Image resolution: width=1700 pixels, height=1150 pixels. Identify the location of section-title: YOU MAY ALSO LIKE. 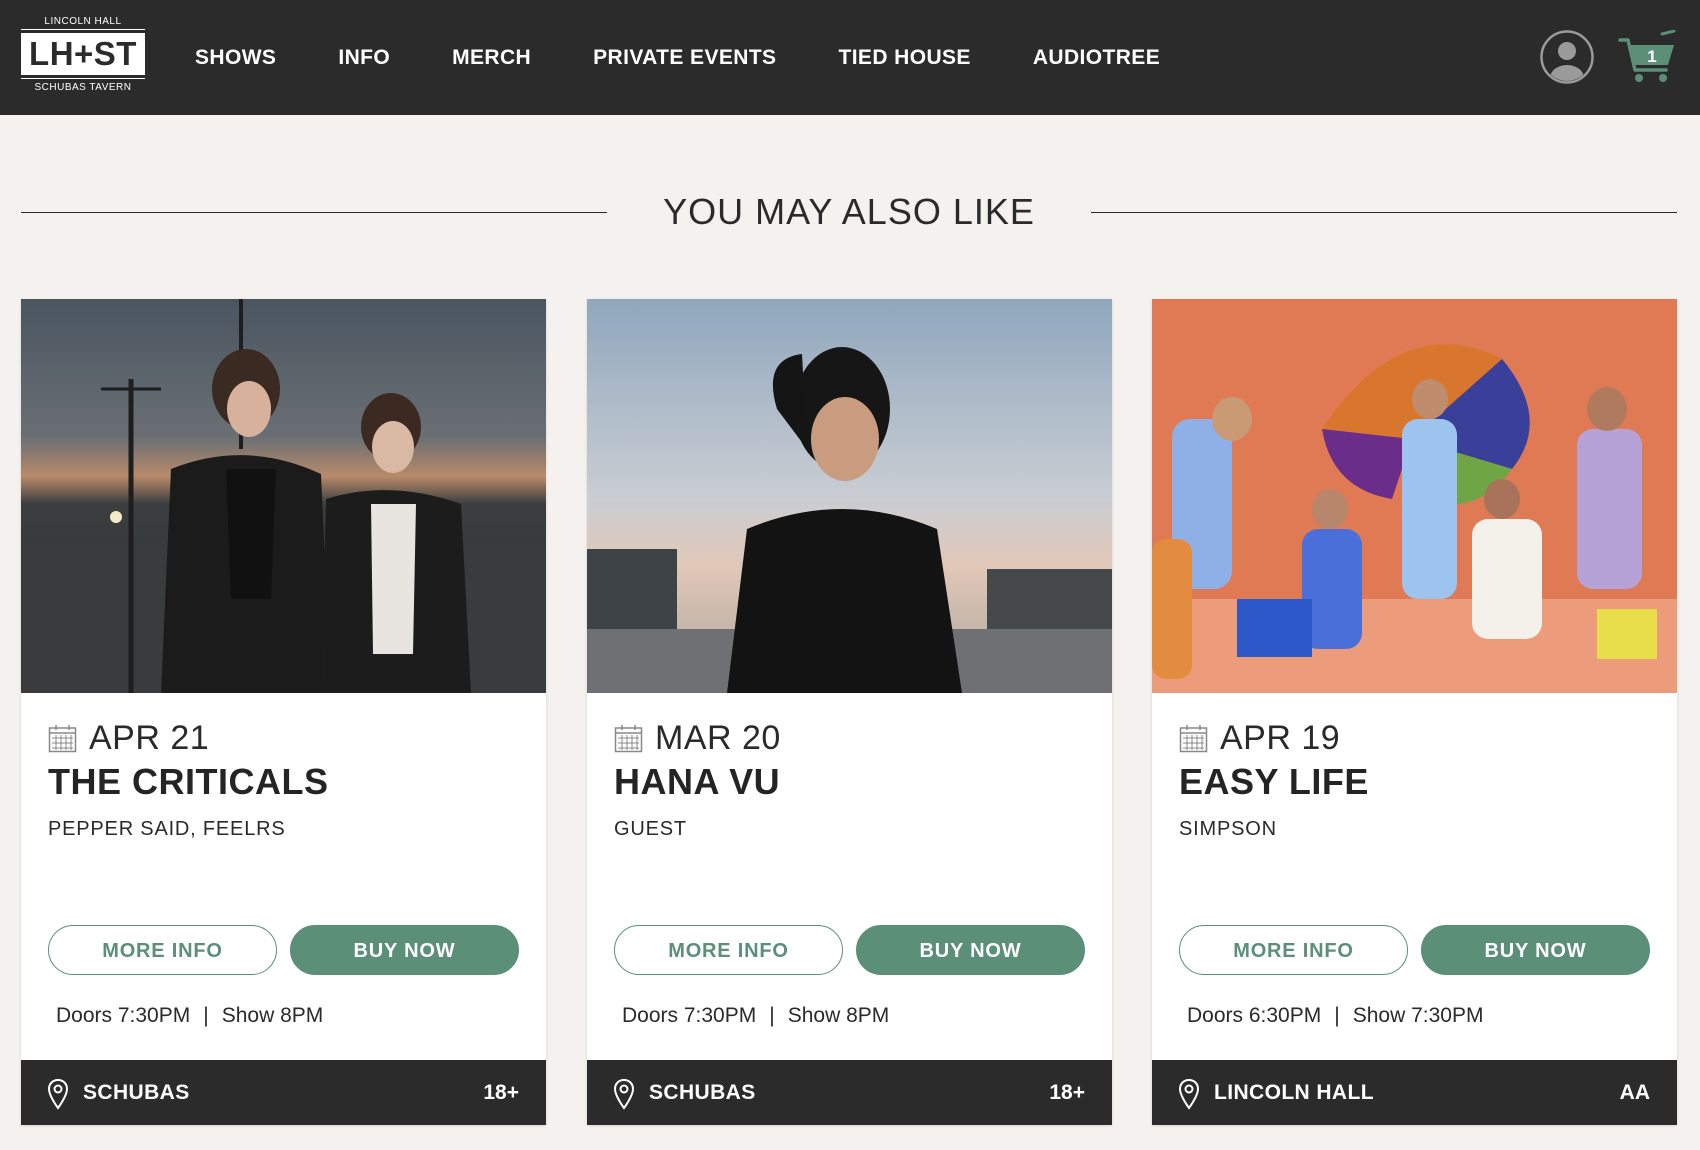
(849, 211).